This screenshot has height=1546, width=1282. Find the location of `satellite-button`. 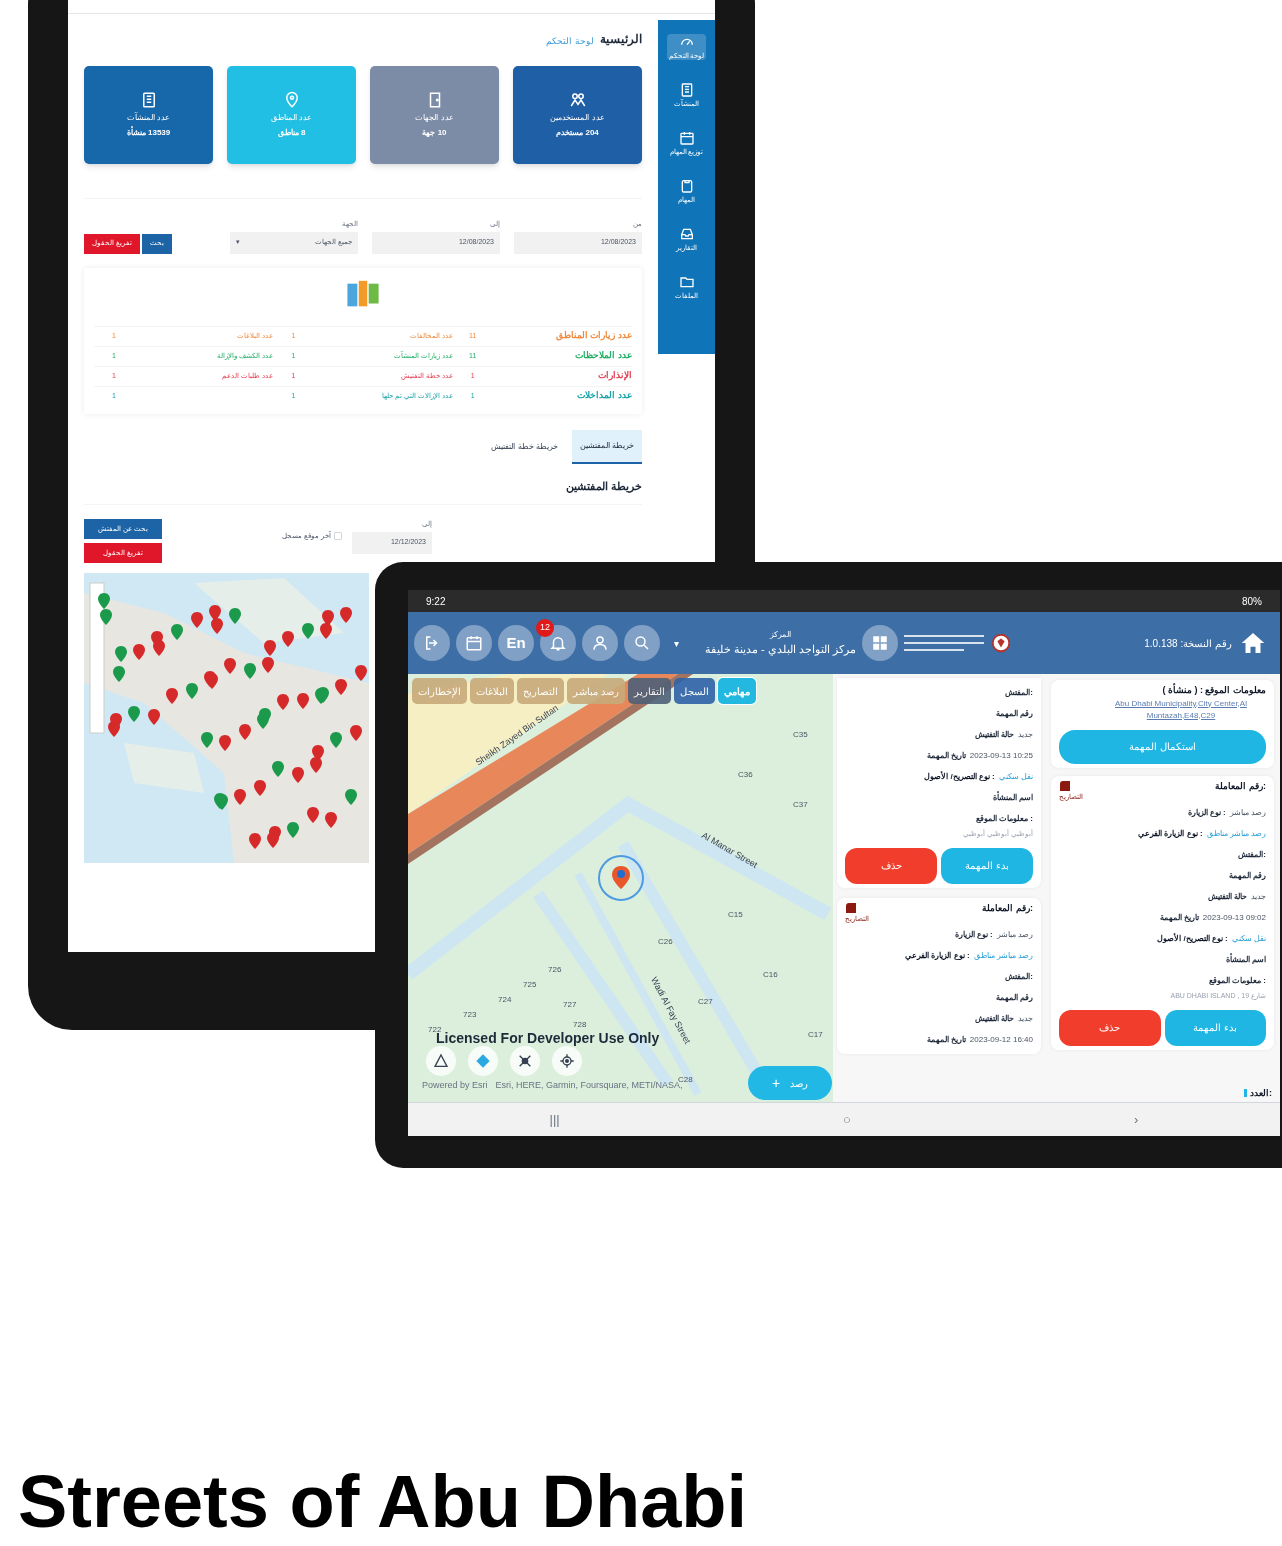

satellite-button is located at coordinates (525, 1061).